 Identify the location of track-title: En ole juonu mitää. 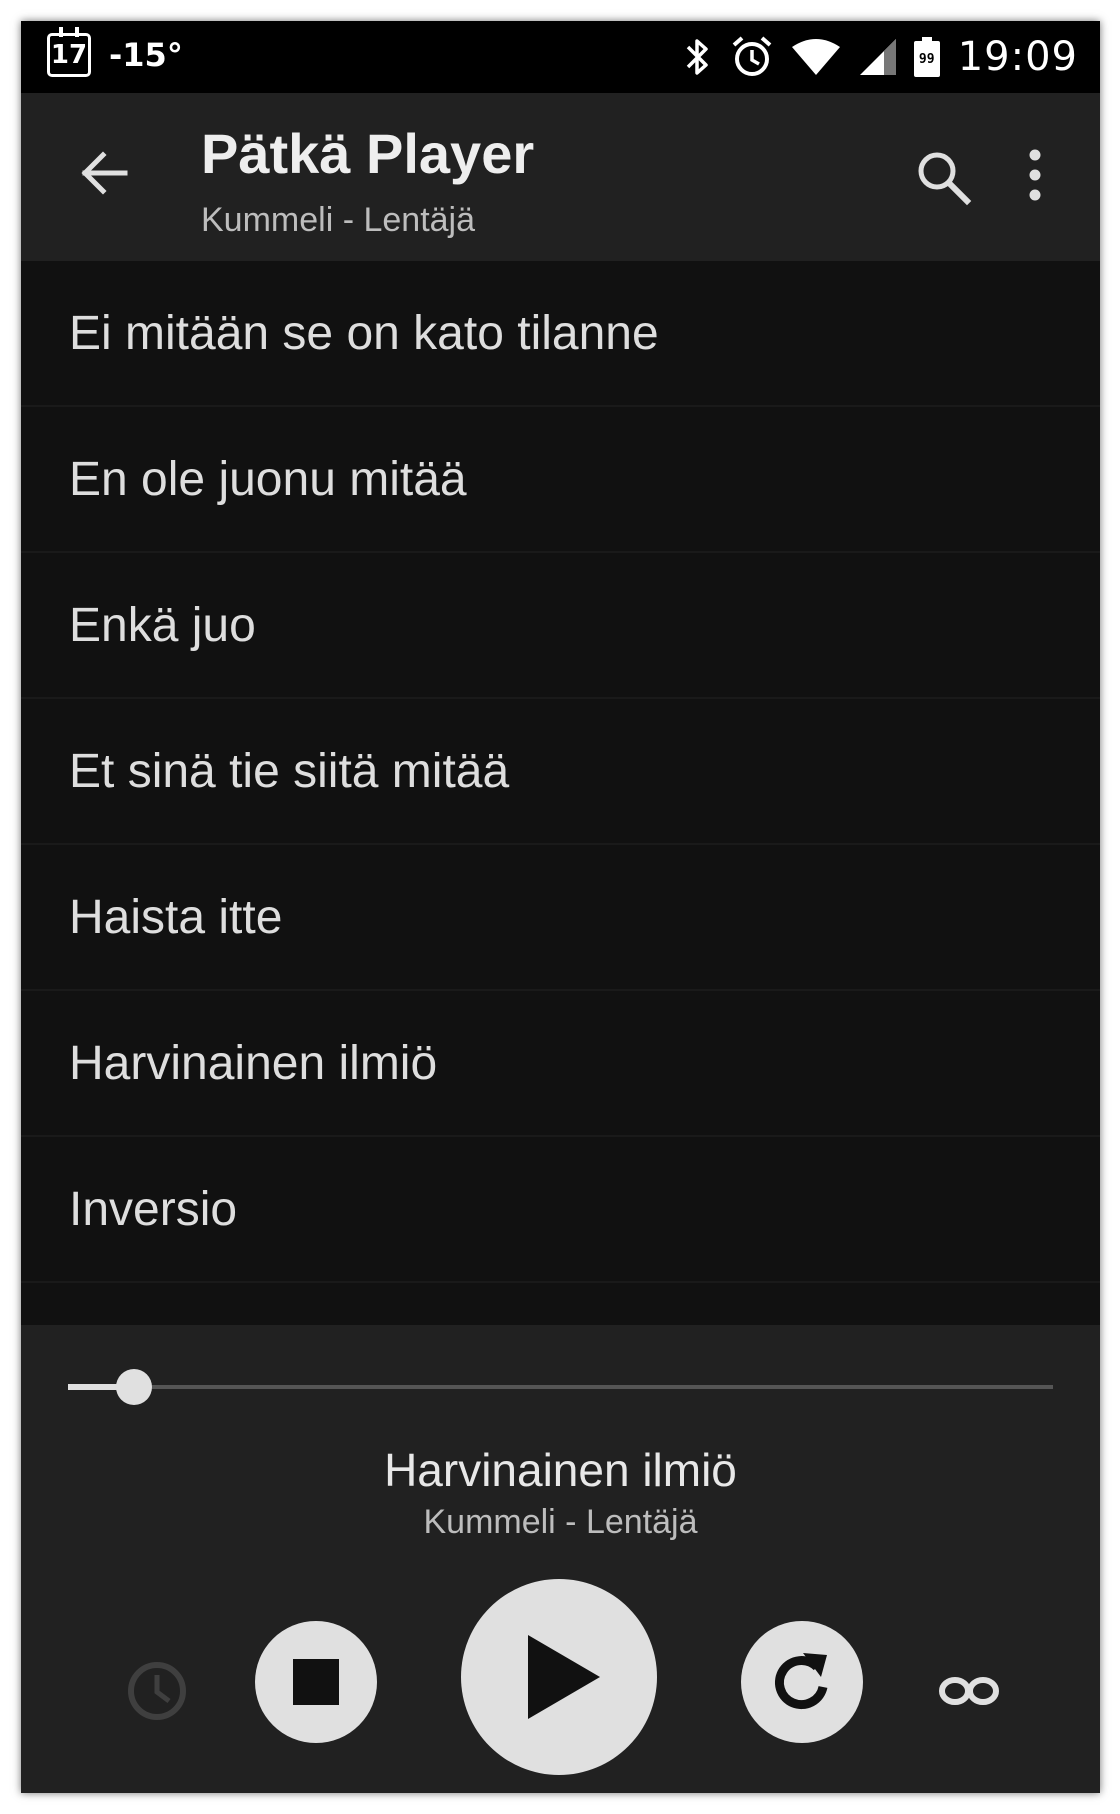
(268, 479).